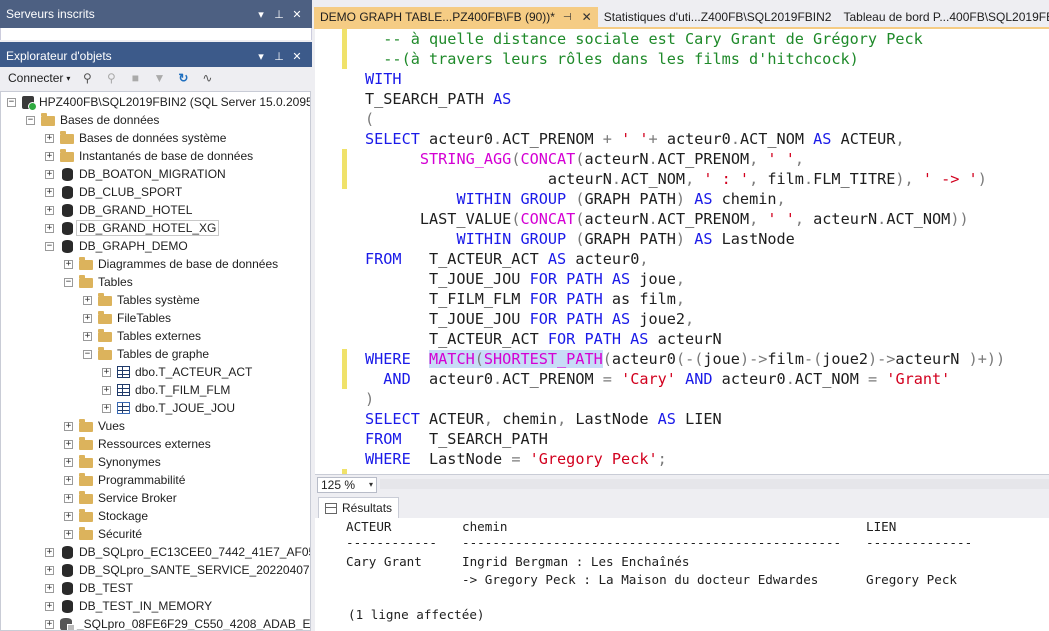  I want to click on tree-node: + dbo.T_JOUE_JOU, so click(168, 408).